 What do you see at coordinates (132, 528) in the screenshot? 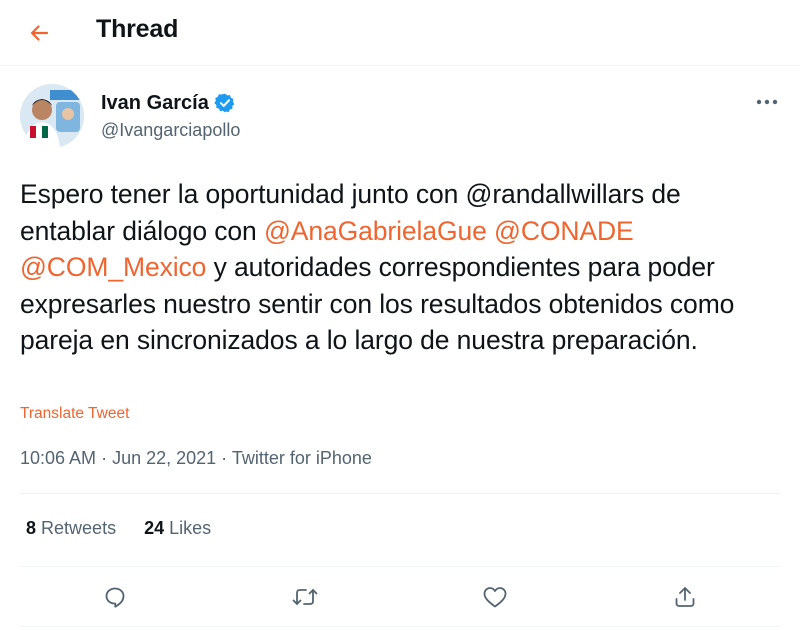
I see `tweet-stats: 8 Retweets 24 Likes` at bounding box center [132, 528].